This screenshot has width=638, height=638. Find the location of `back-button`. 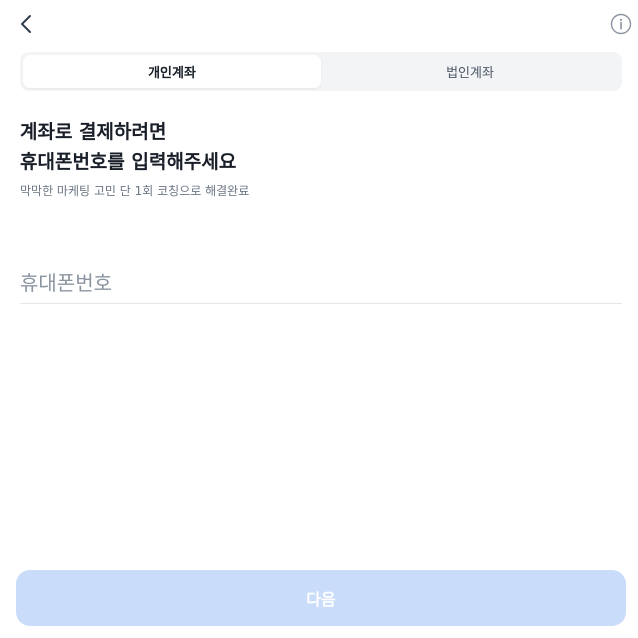

back-button is located at coordinates (26, 24).